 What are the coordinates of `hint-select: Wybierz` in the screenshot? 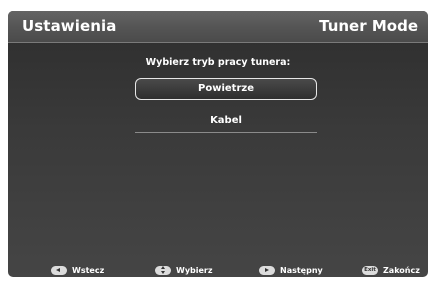 It's located at (184, 270).